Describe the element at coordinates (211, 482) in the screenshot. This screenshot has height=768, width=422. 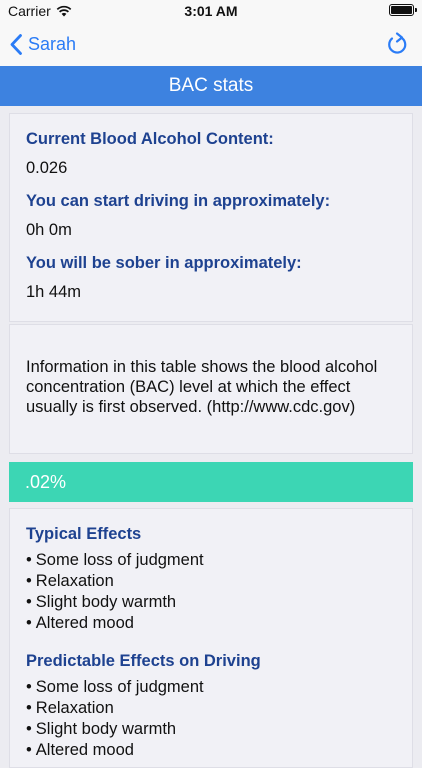
I see `bac-level-header: .02%` at that location.